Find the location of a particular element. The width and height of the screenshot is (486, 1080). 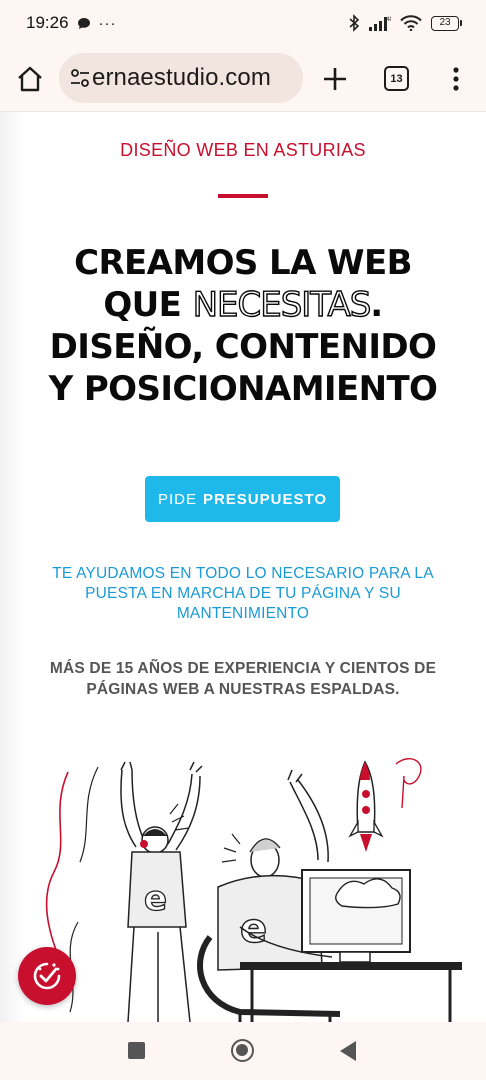

battery-icon: 23 is located at coordinates (446, 23).